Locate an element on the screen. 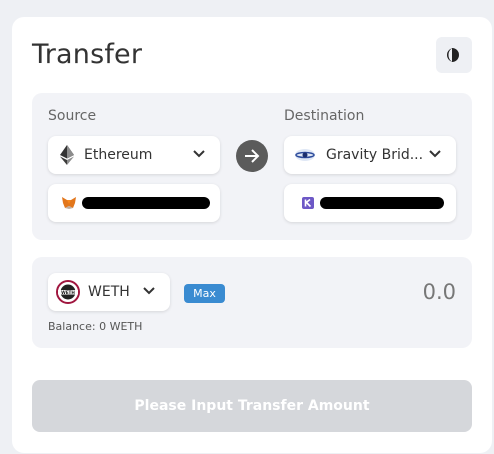  moon-icon is located at coordinates (453, 55).